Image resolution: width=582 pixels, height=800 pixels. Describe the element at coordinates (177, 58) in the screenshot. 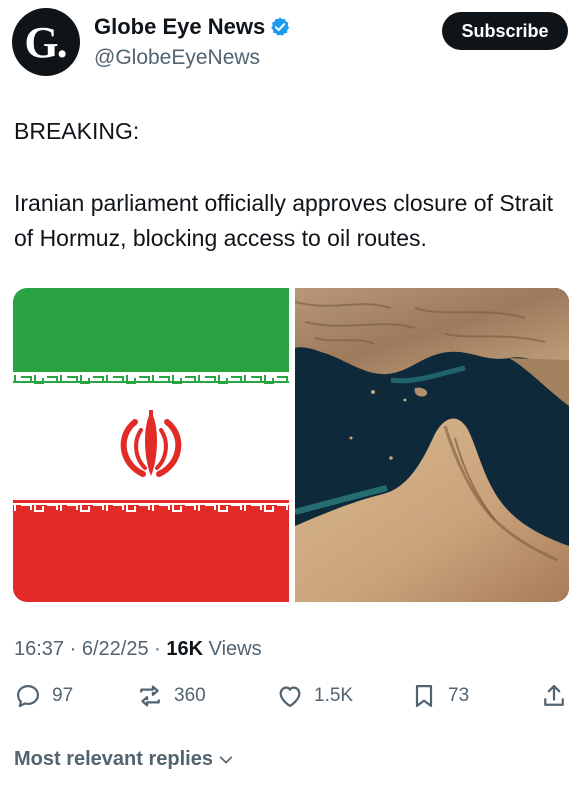

I see `account-handle: @GlobeEyeNews` at that location.